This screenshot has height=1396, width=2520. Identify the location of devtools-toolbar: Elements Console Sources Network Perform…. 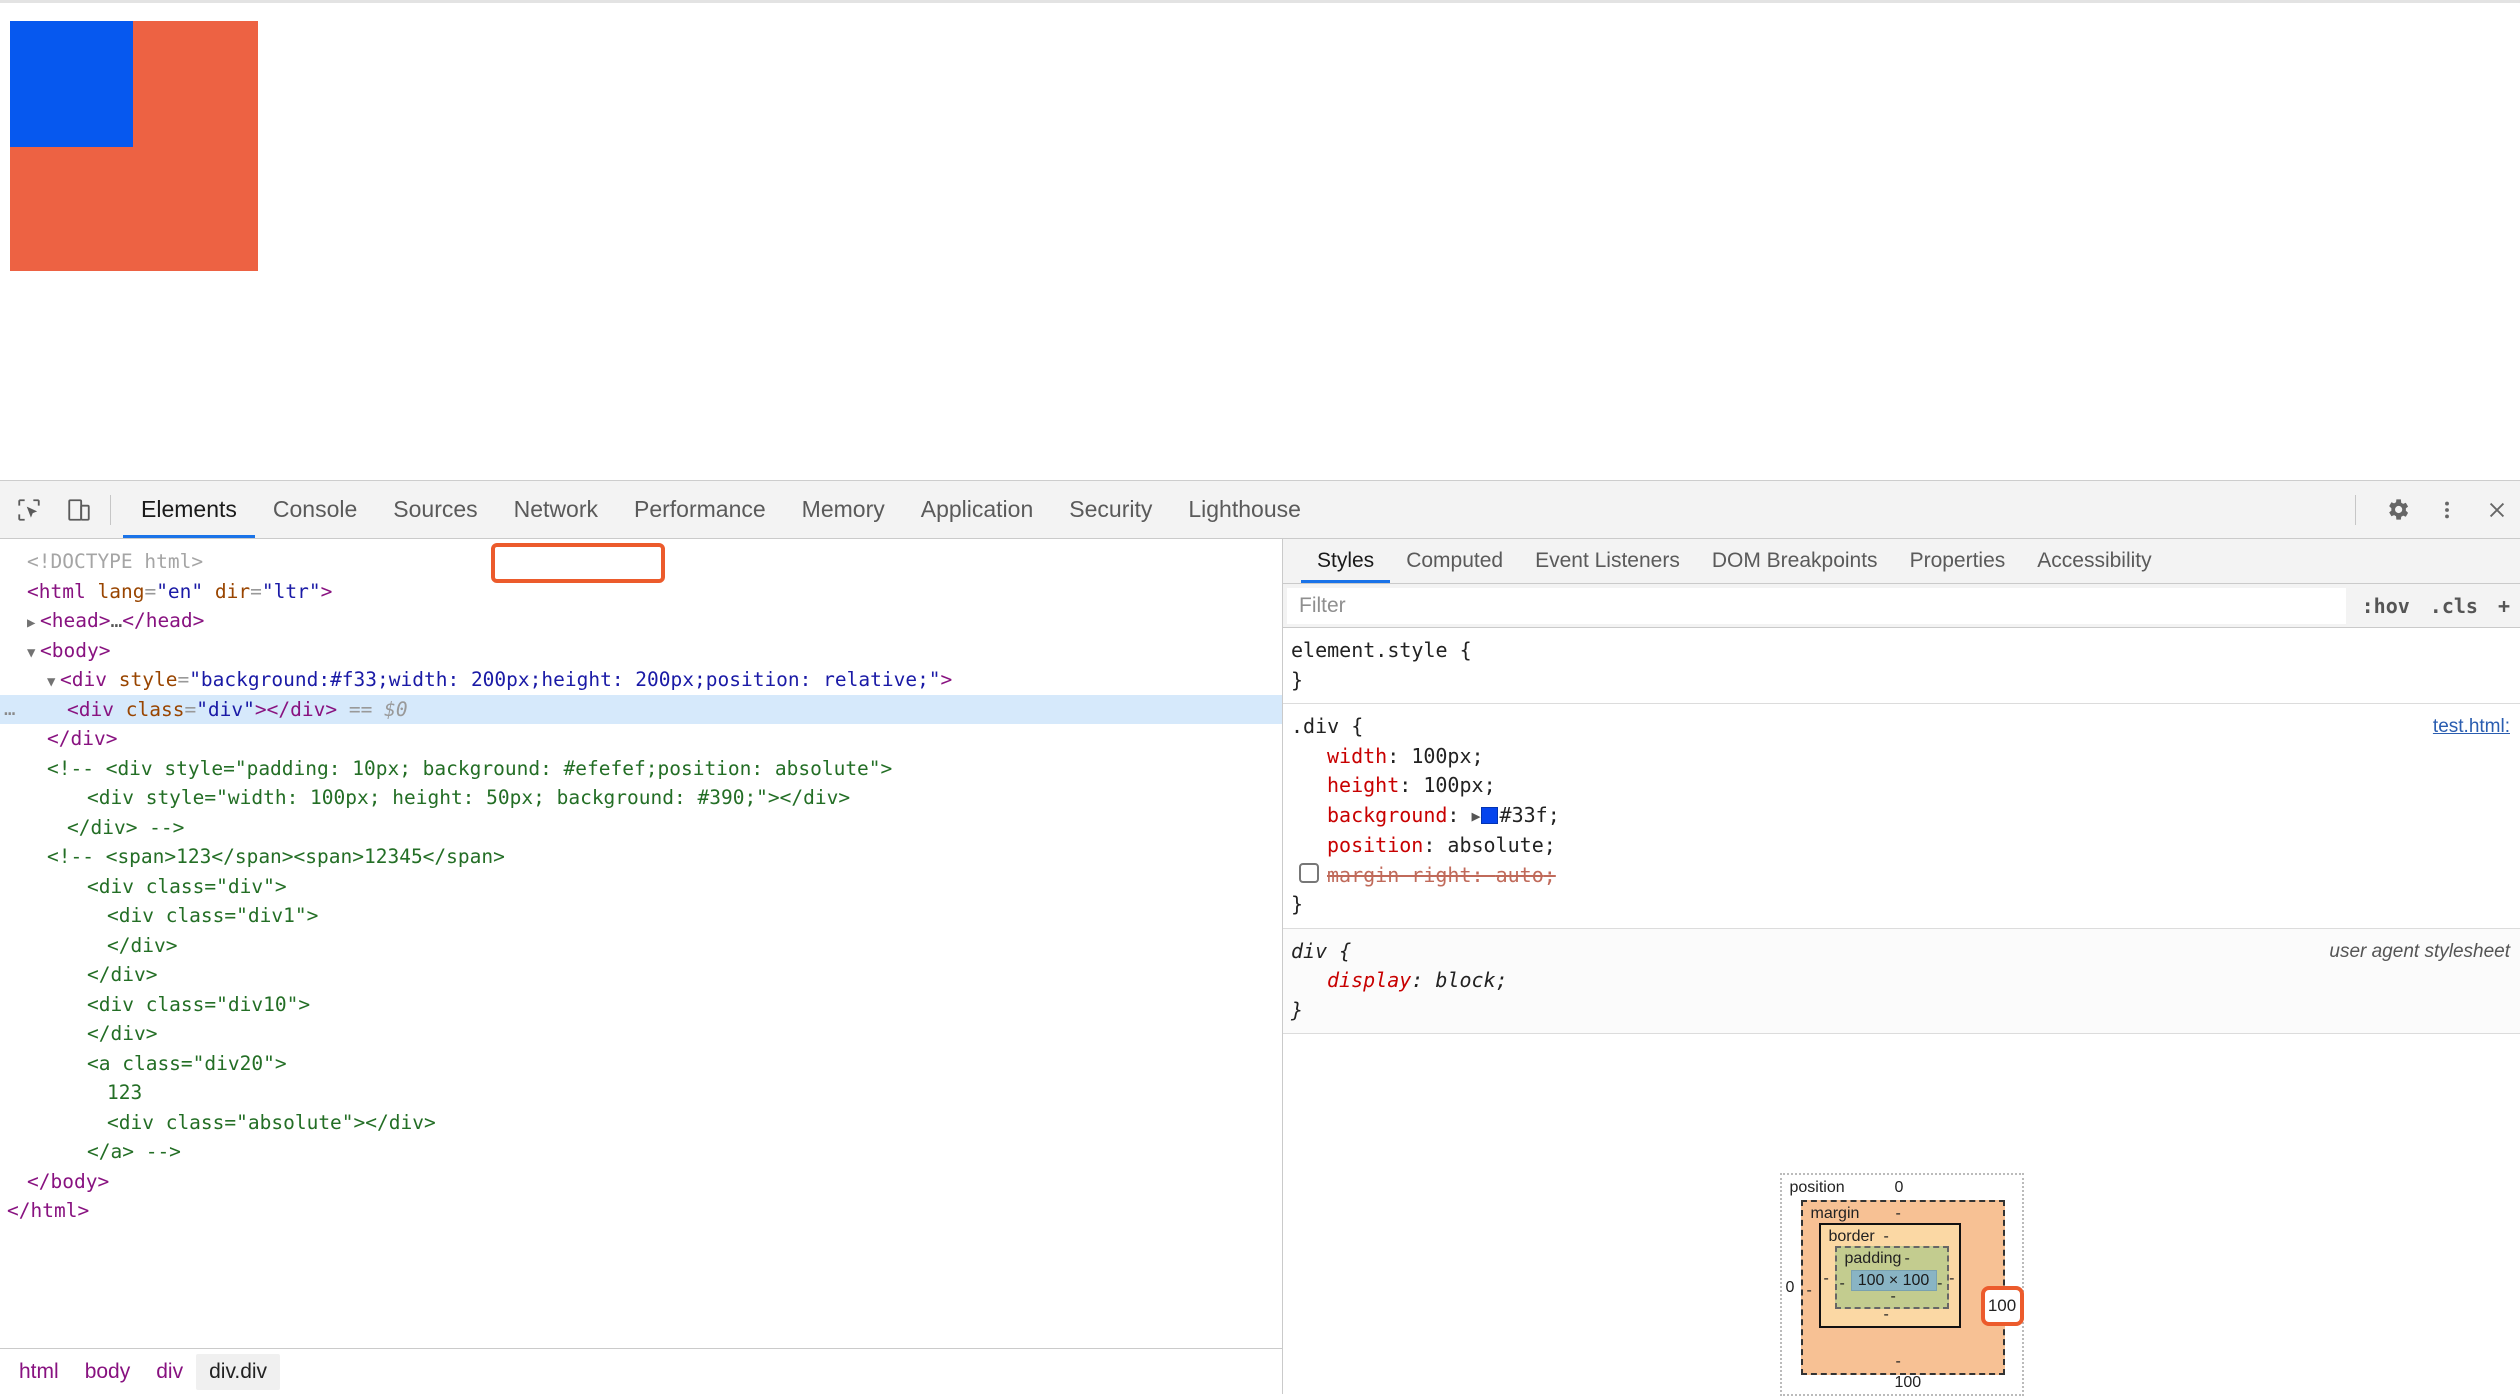
(1260, 510).